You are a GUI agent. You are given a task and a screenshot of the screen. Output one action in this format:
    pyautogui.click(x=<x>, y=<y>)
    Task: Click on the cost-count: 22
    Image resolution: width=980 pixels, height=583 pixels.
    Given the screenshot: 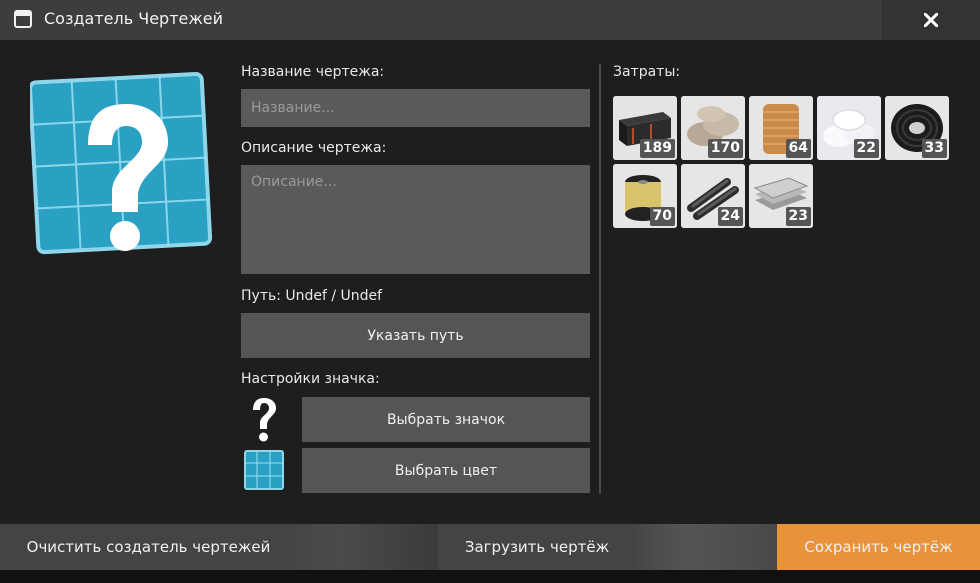 What is the action you would take?
    pyautogui.click(x=866, y=148)
    